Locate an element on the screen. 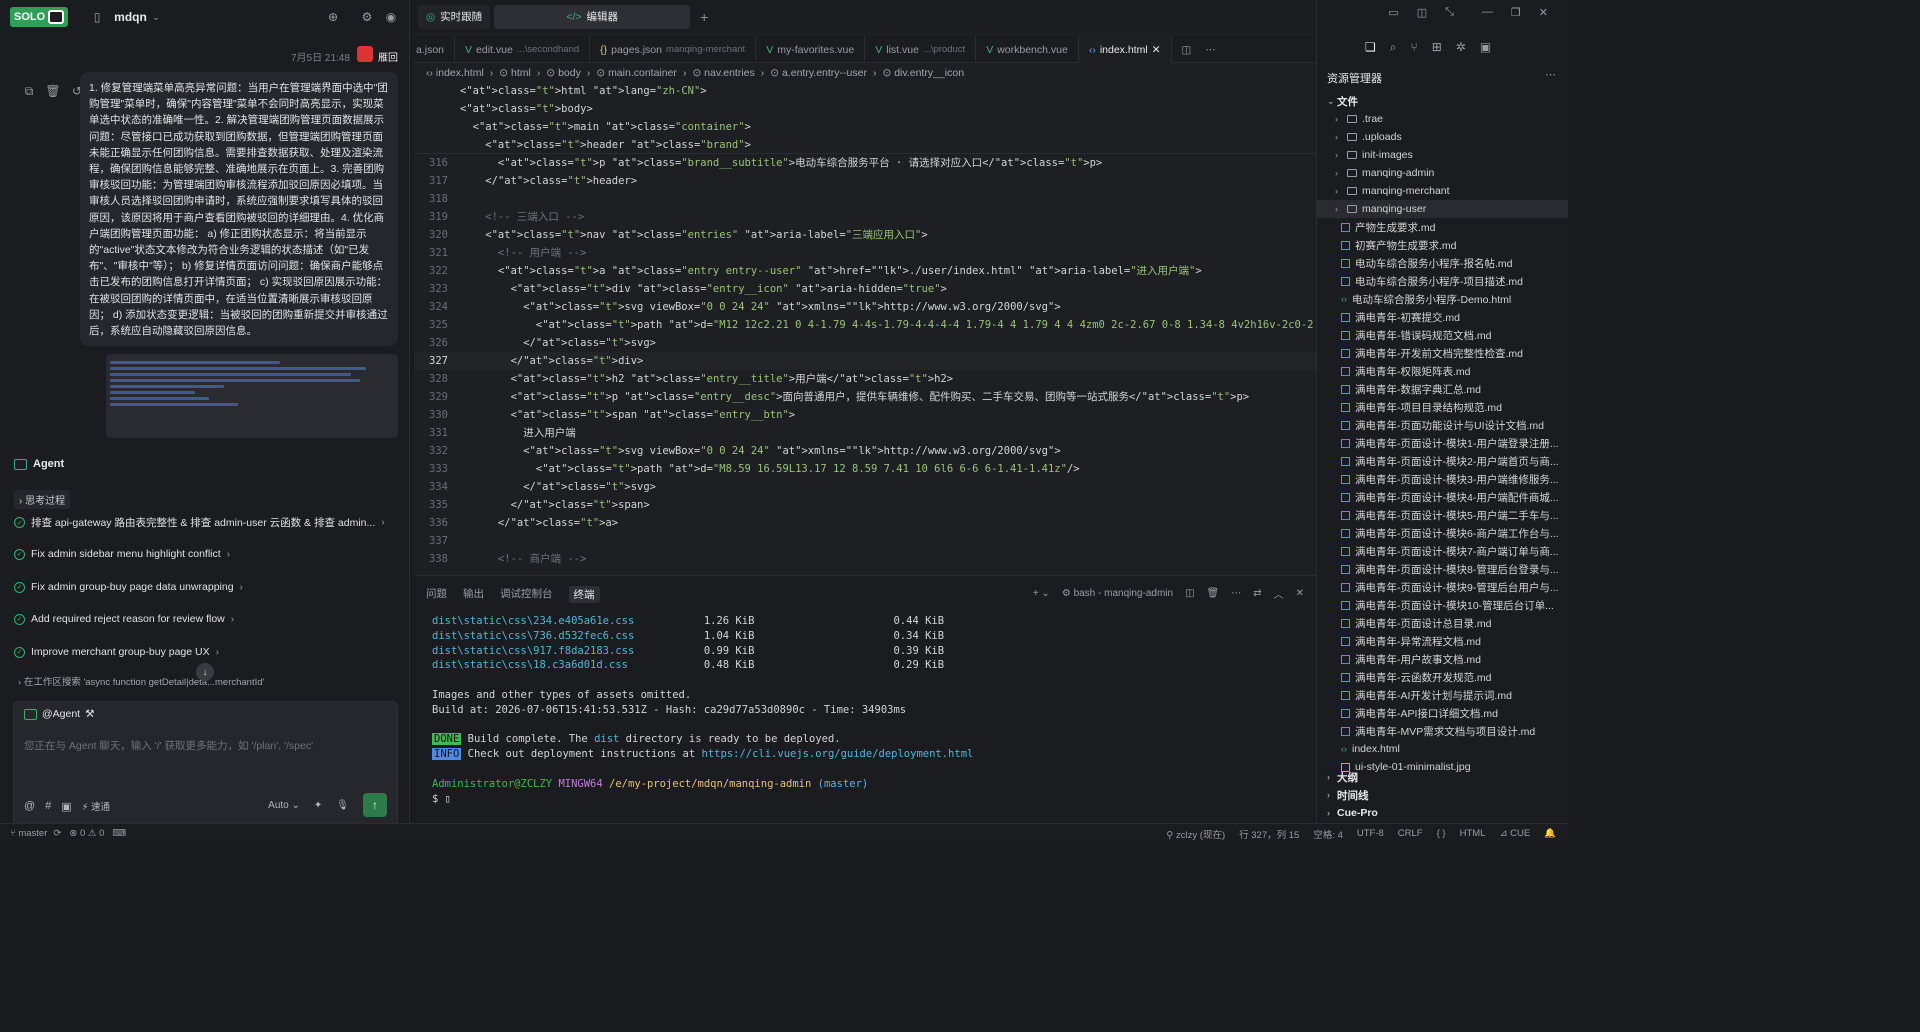 Image resolution: width=1920 pixels, height=1032 pixels. file-item: 满电青年-AI开发计划与提示词.md is located at coordinates (1442, 695).